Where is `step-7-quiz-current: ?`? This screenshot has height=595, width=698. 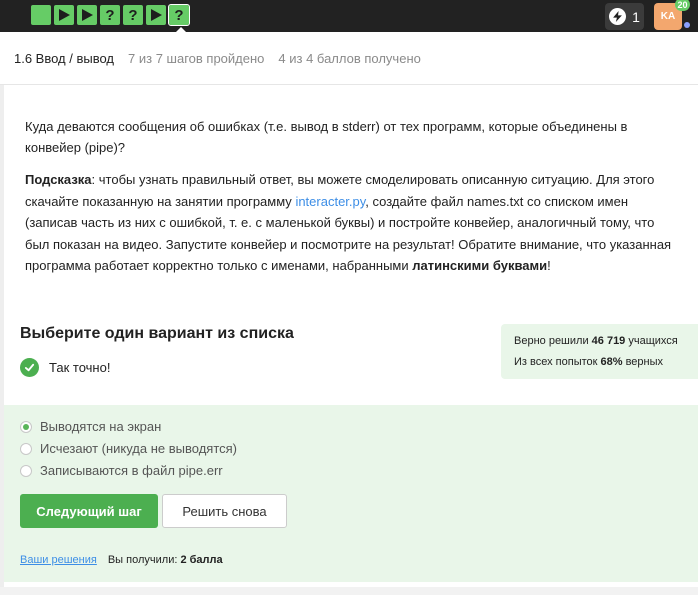
step-7-quiz-current: ? is located at coordinates (179, 15).